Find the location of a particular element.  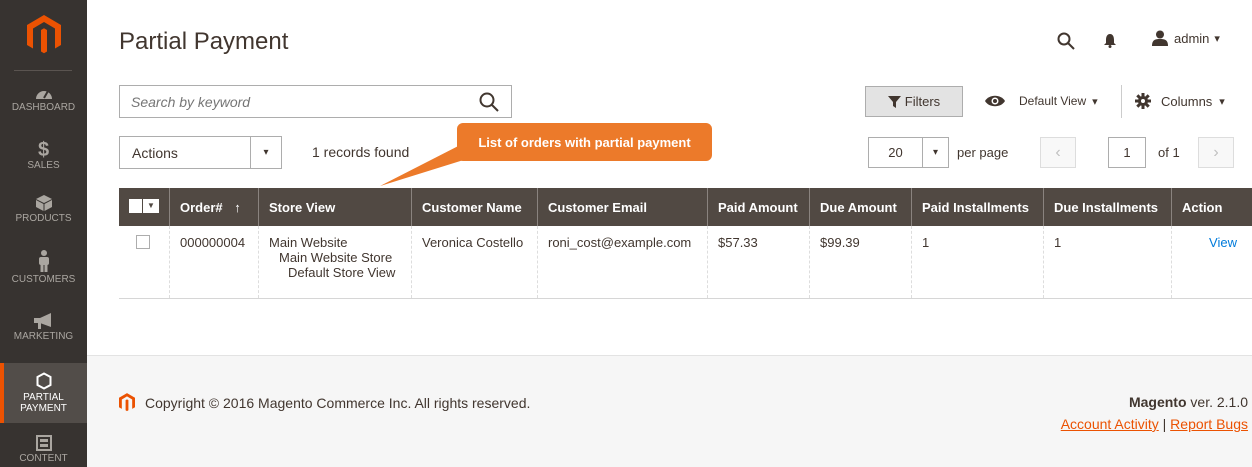

gear-icon is located at coordinates (1143, 101).